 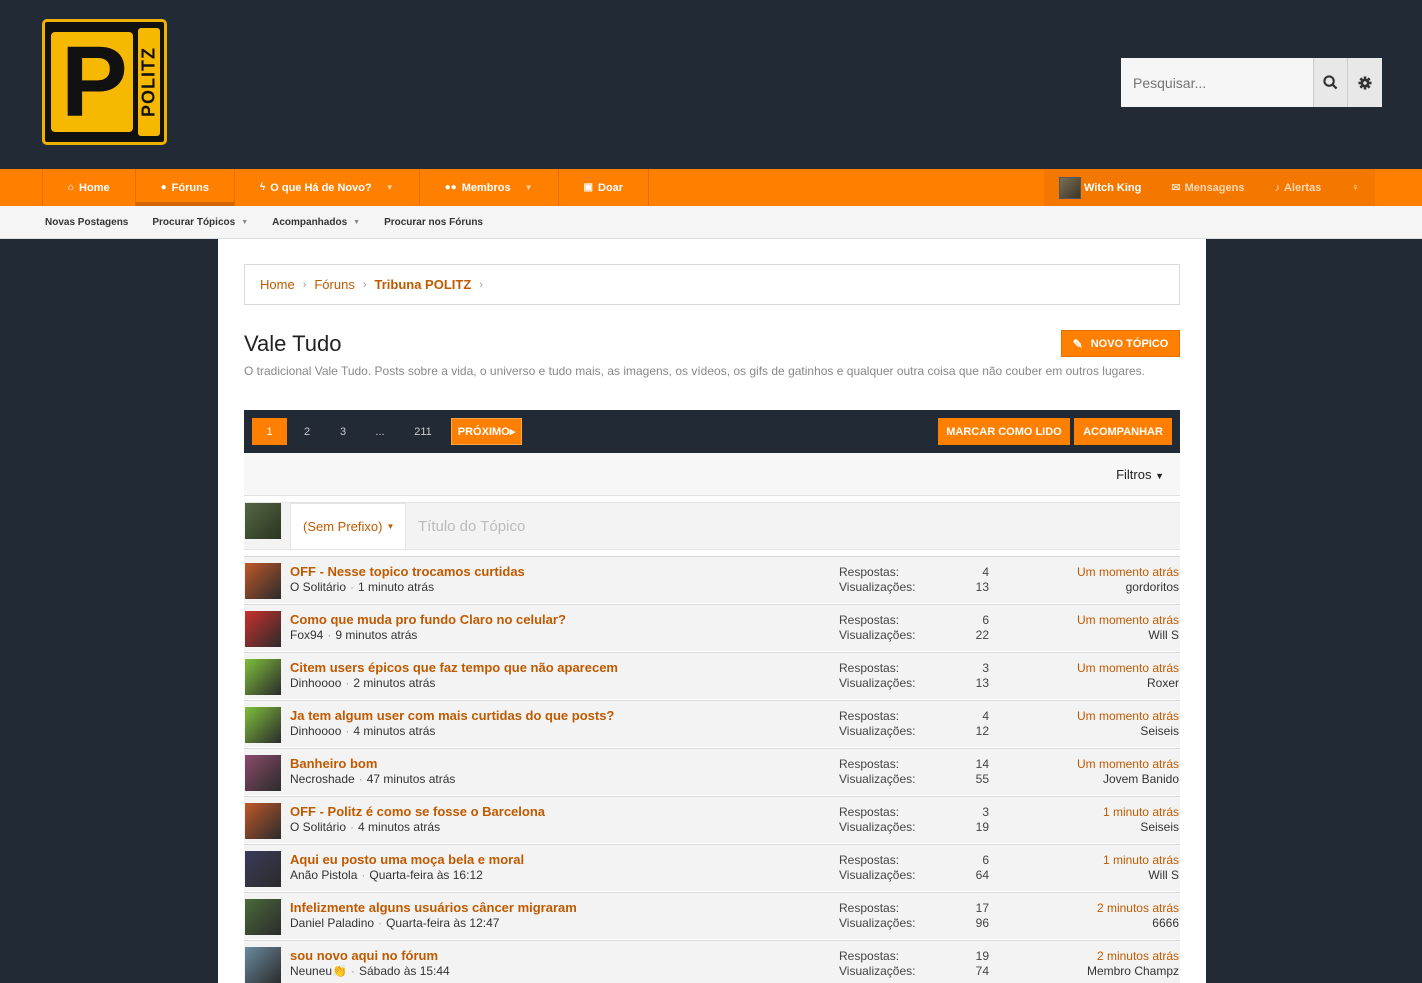 What do you see at coordinates (442, 923) in the screenshot?
I see `thread-start-time: Quarta-feira às 12:47` at bounding box center [442, 923].